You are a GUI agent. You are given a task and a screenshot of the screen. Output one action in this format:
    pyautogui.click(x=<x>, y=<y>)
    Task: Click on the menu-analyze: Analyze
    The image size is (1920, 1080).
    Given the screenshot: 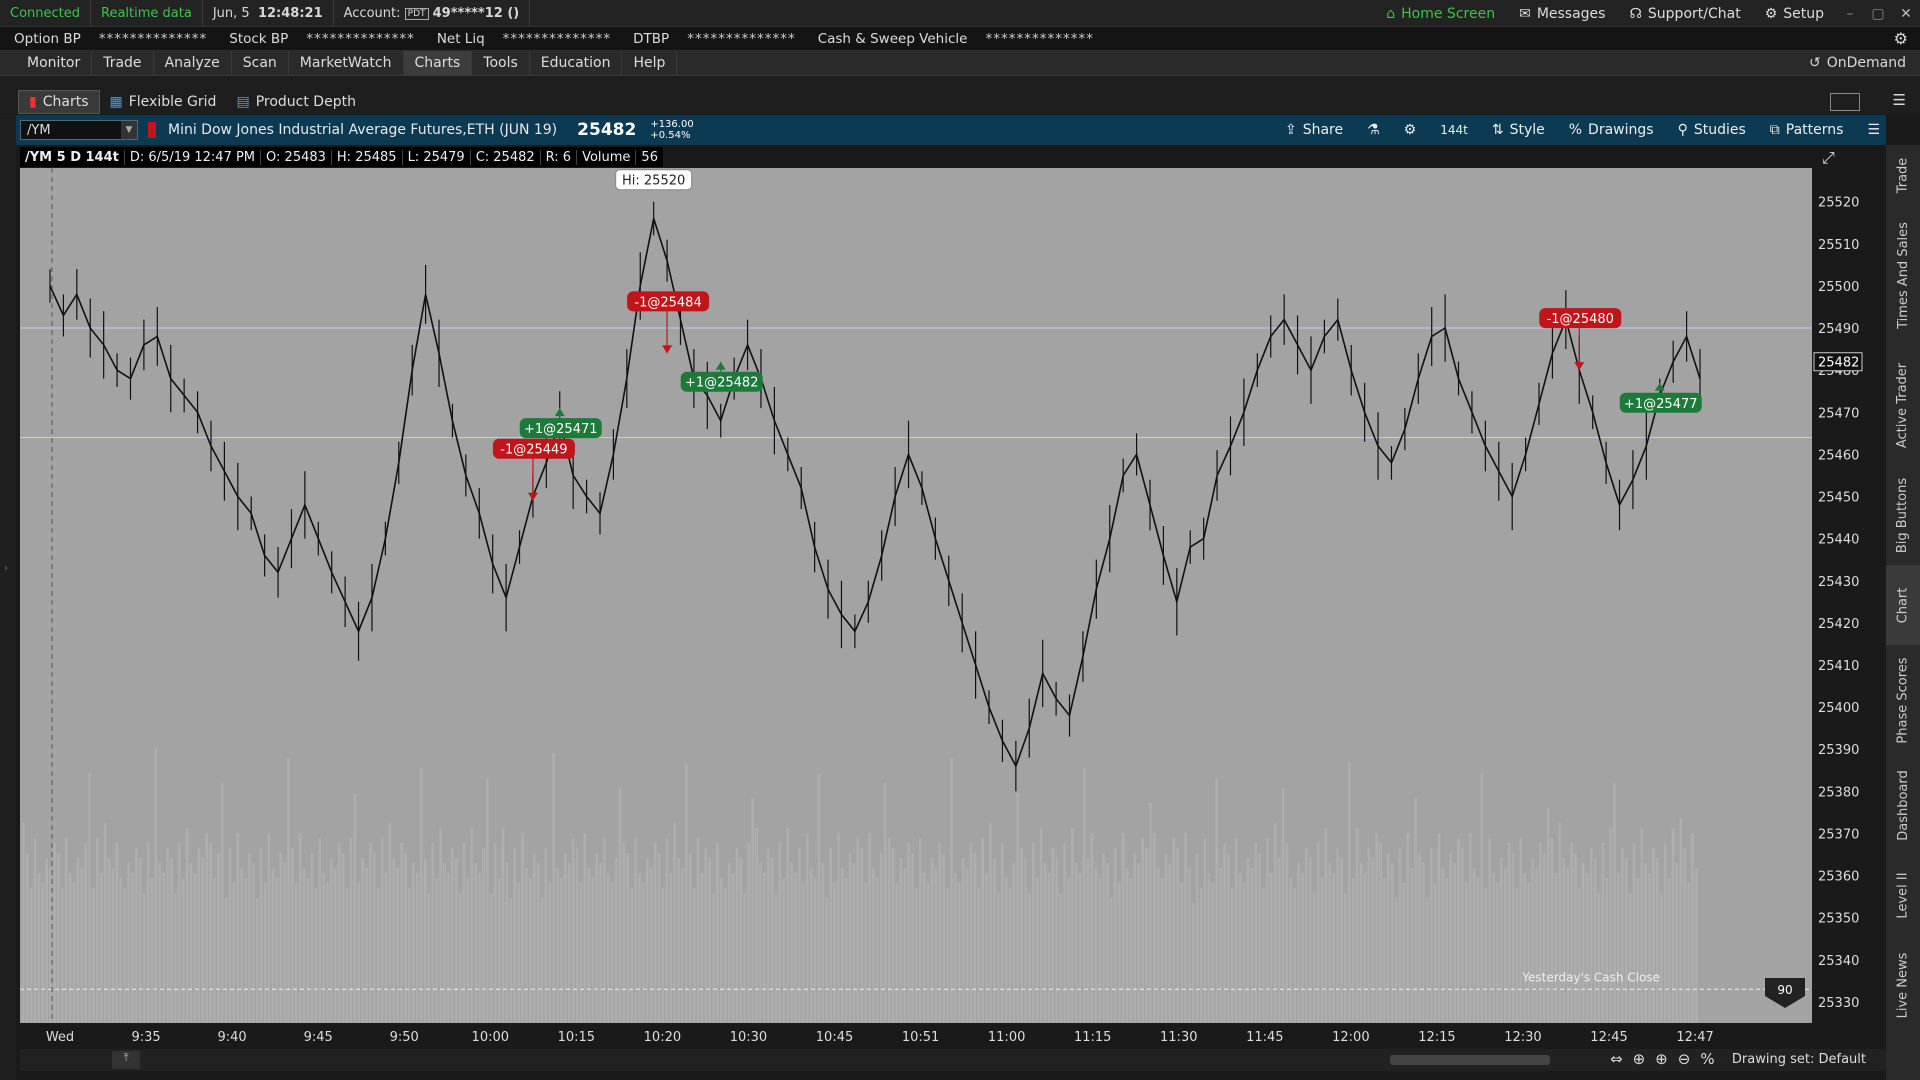 What is the action you would take?
    pyautogui.click(x=193, y=63)
    